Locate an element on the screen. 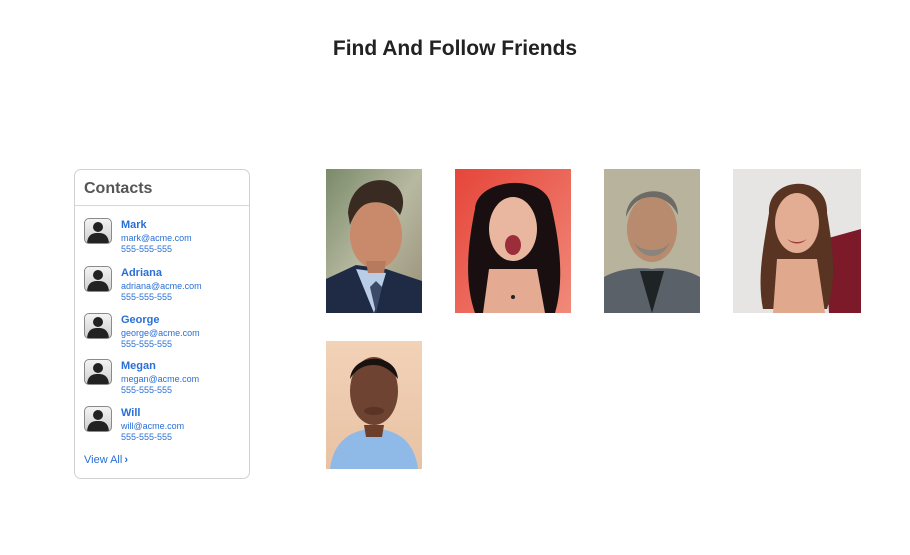  contact-name: Megan is located at coordinates (138, 366).